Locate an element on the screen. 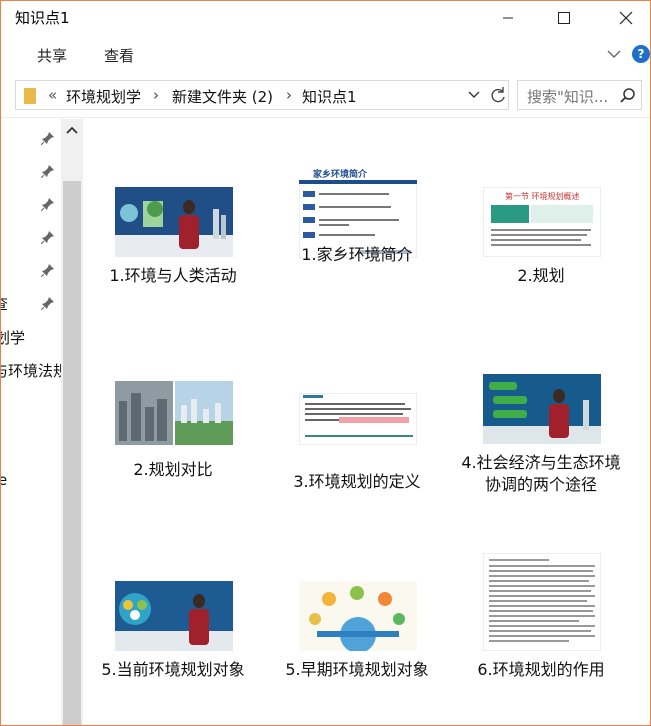 This screenshot has width=651, height=726. file-name: 1.家乡环境简介 is located at coordinates (357, 255).